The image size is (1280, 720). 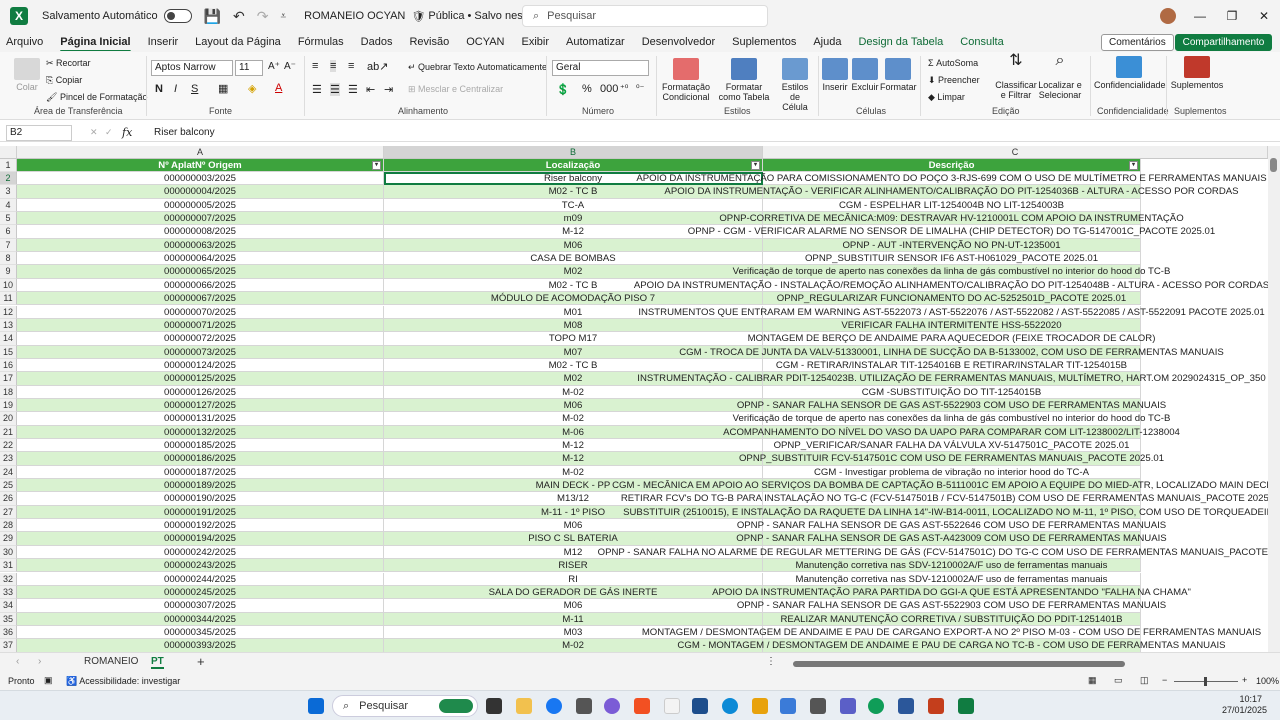 I want to click on tab-ocyan: OCYAN, so click(x=485, y=42).